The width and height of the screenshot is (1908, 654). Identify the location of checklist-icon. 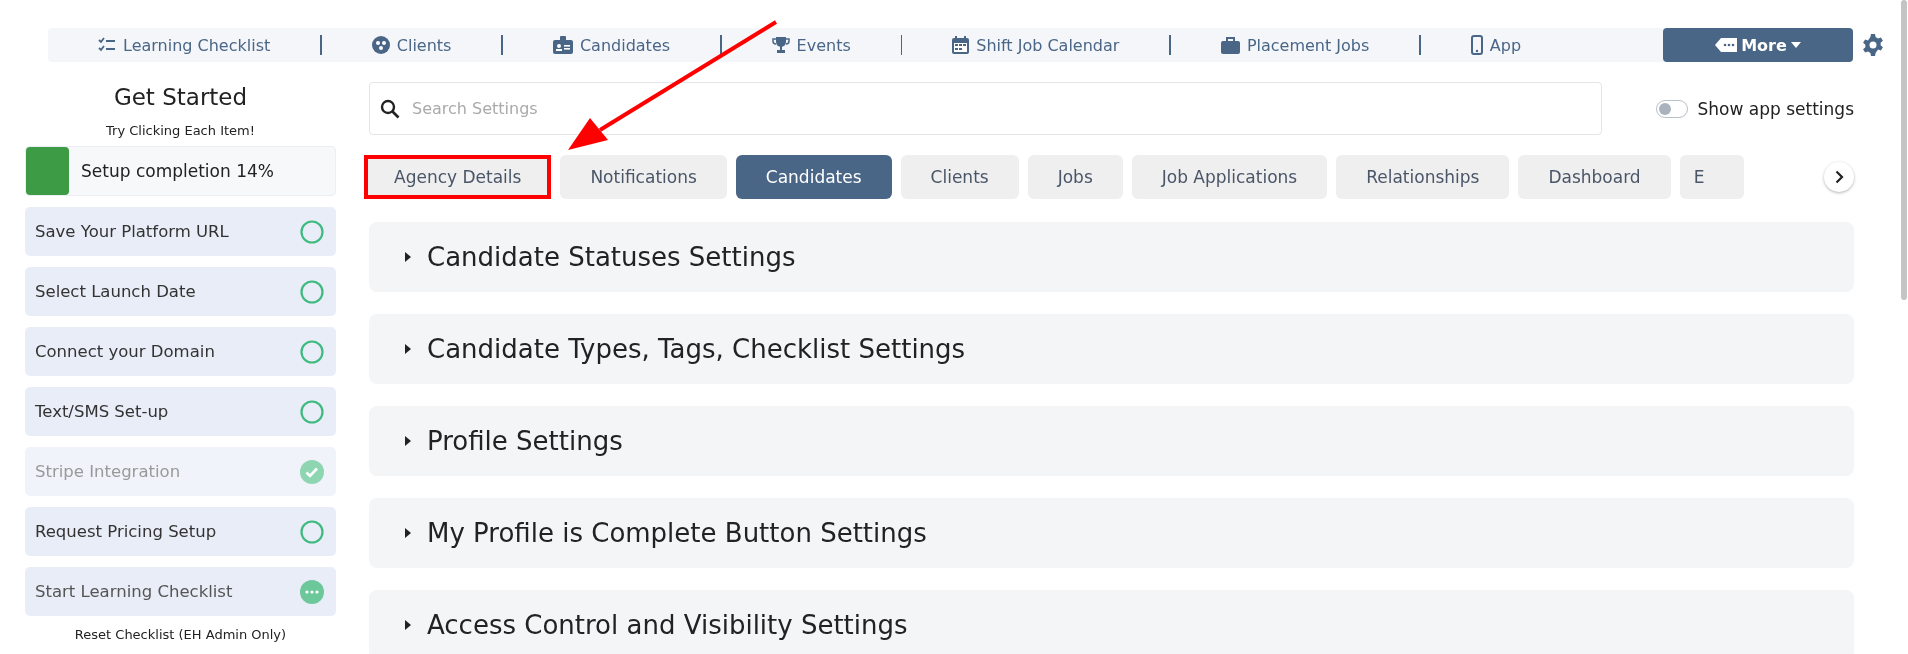
(107, 45).